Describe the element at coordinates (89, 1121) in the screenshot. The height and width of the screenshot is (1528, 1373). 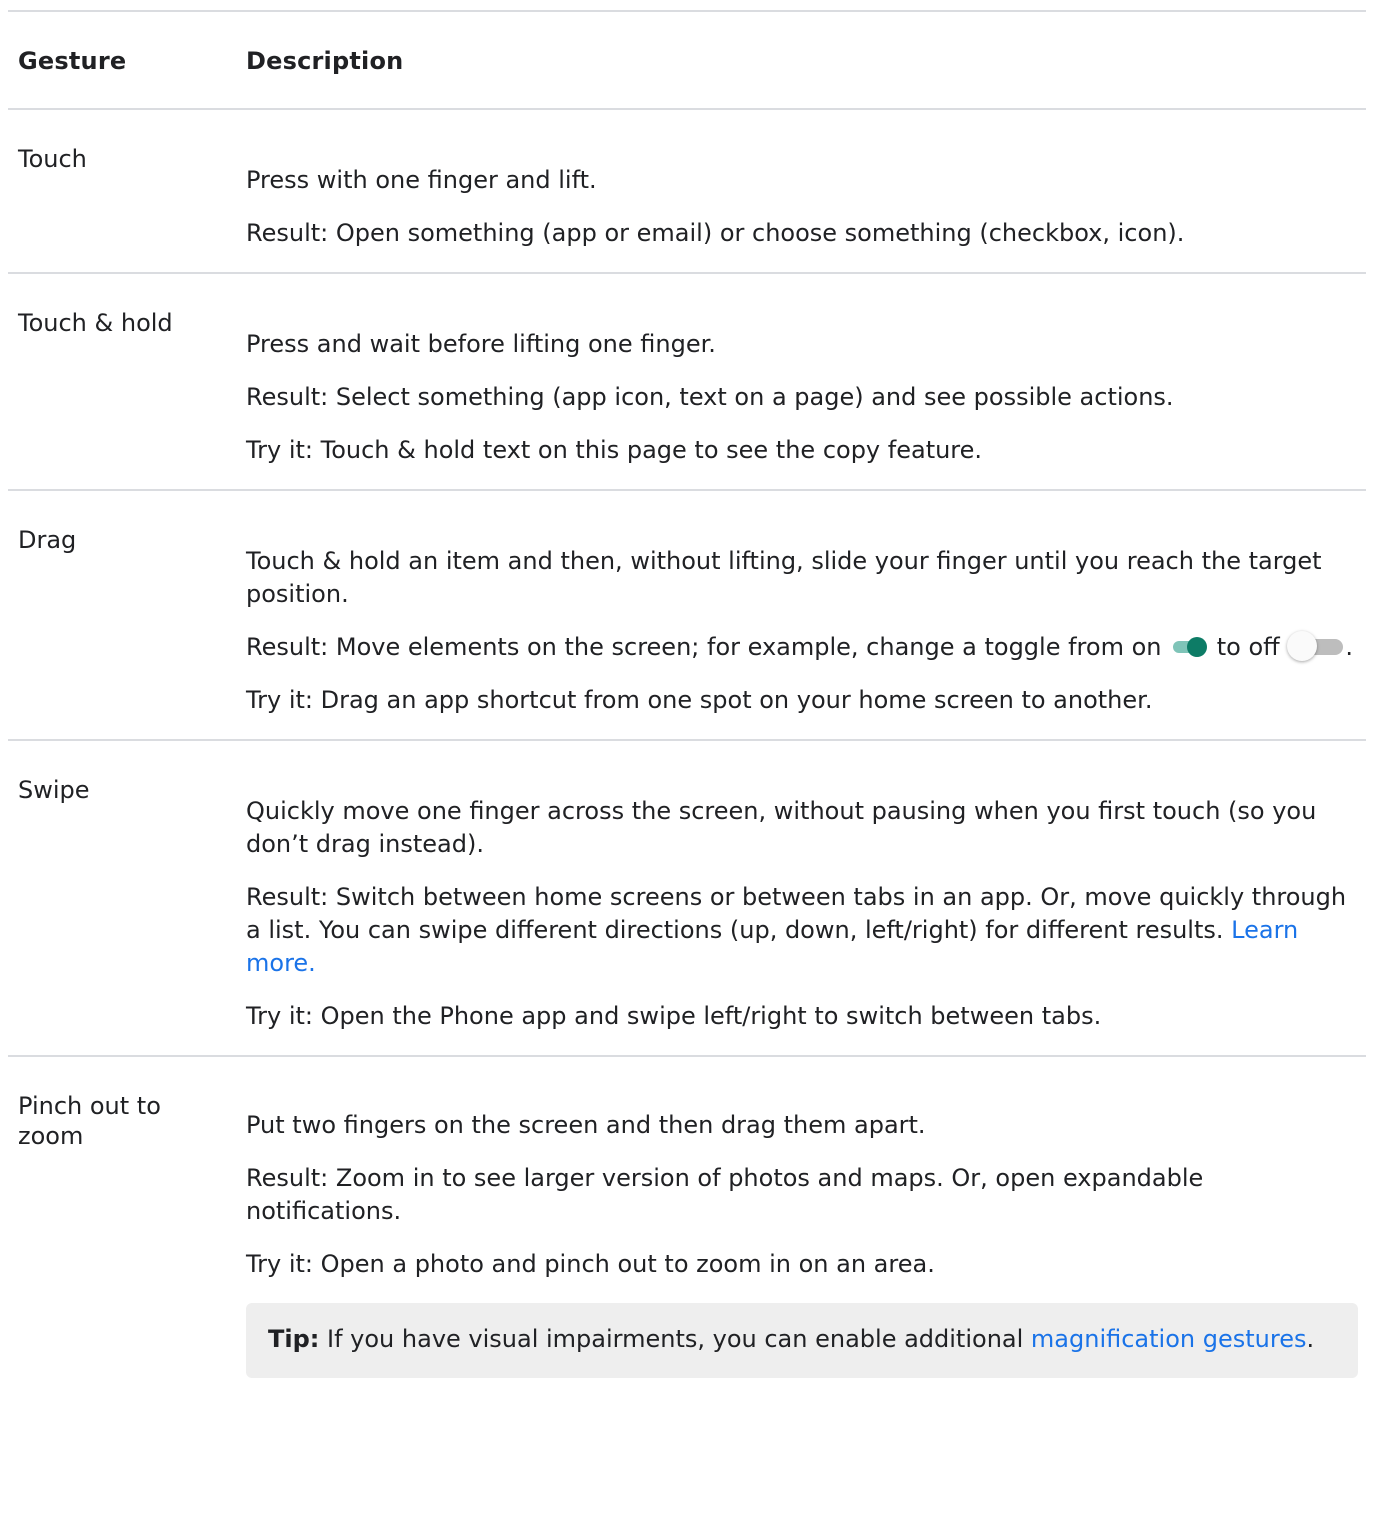
I see `gesture-name: Pinch out to zoom` at that location.